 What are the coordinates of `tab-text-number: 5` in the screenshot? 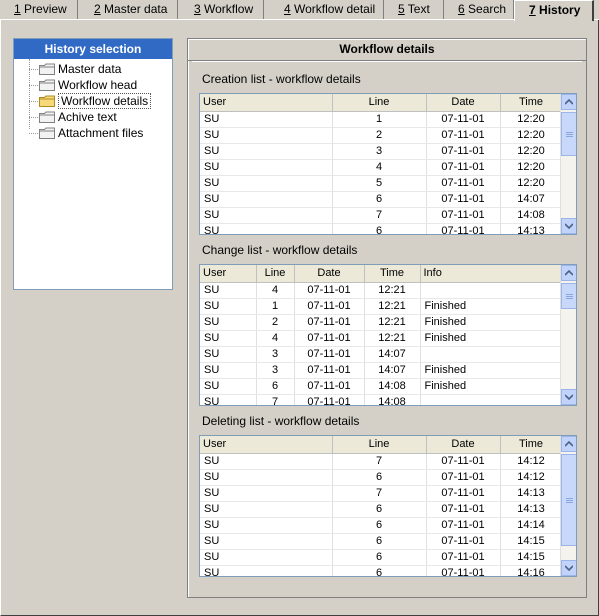 It's located at (401, 9).